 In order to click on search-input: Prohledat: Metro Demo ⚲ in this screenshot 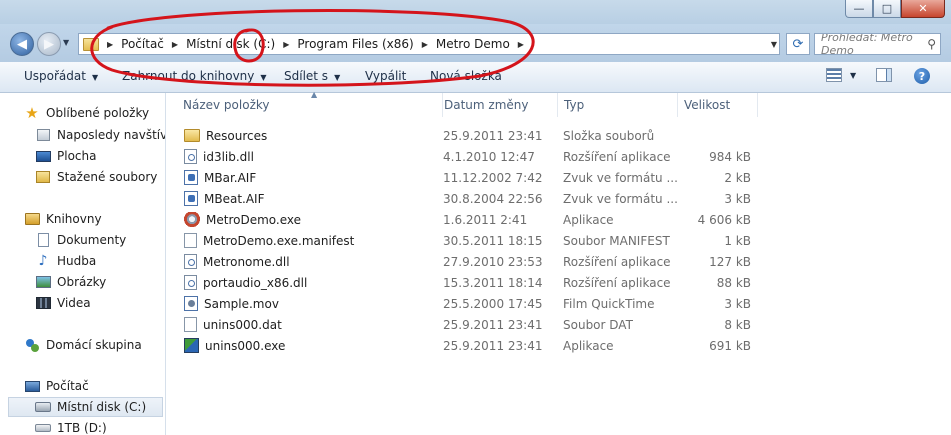, I will do `click(877, 44)`.